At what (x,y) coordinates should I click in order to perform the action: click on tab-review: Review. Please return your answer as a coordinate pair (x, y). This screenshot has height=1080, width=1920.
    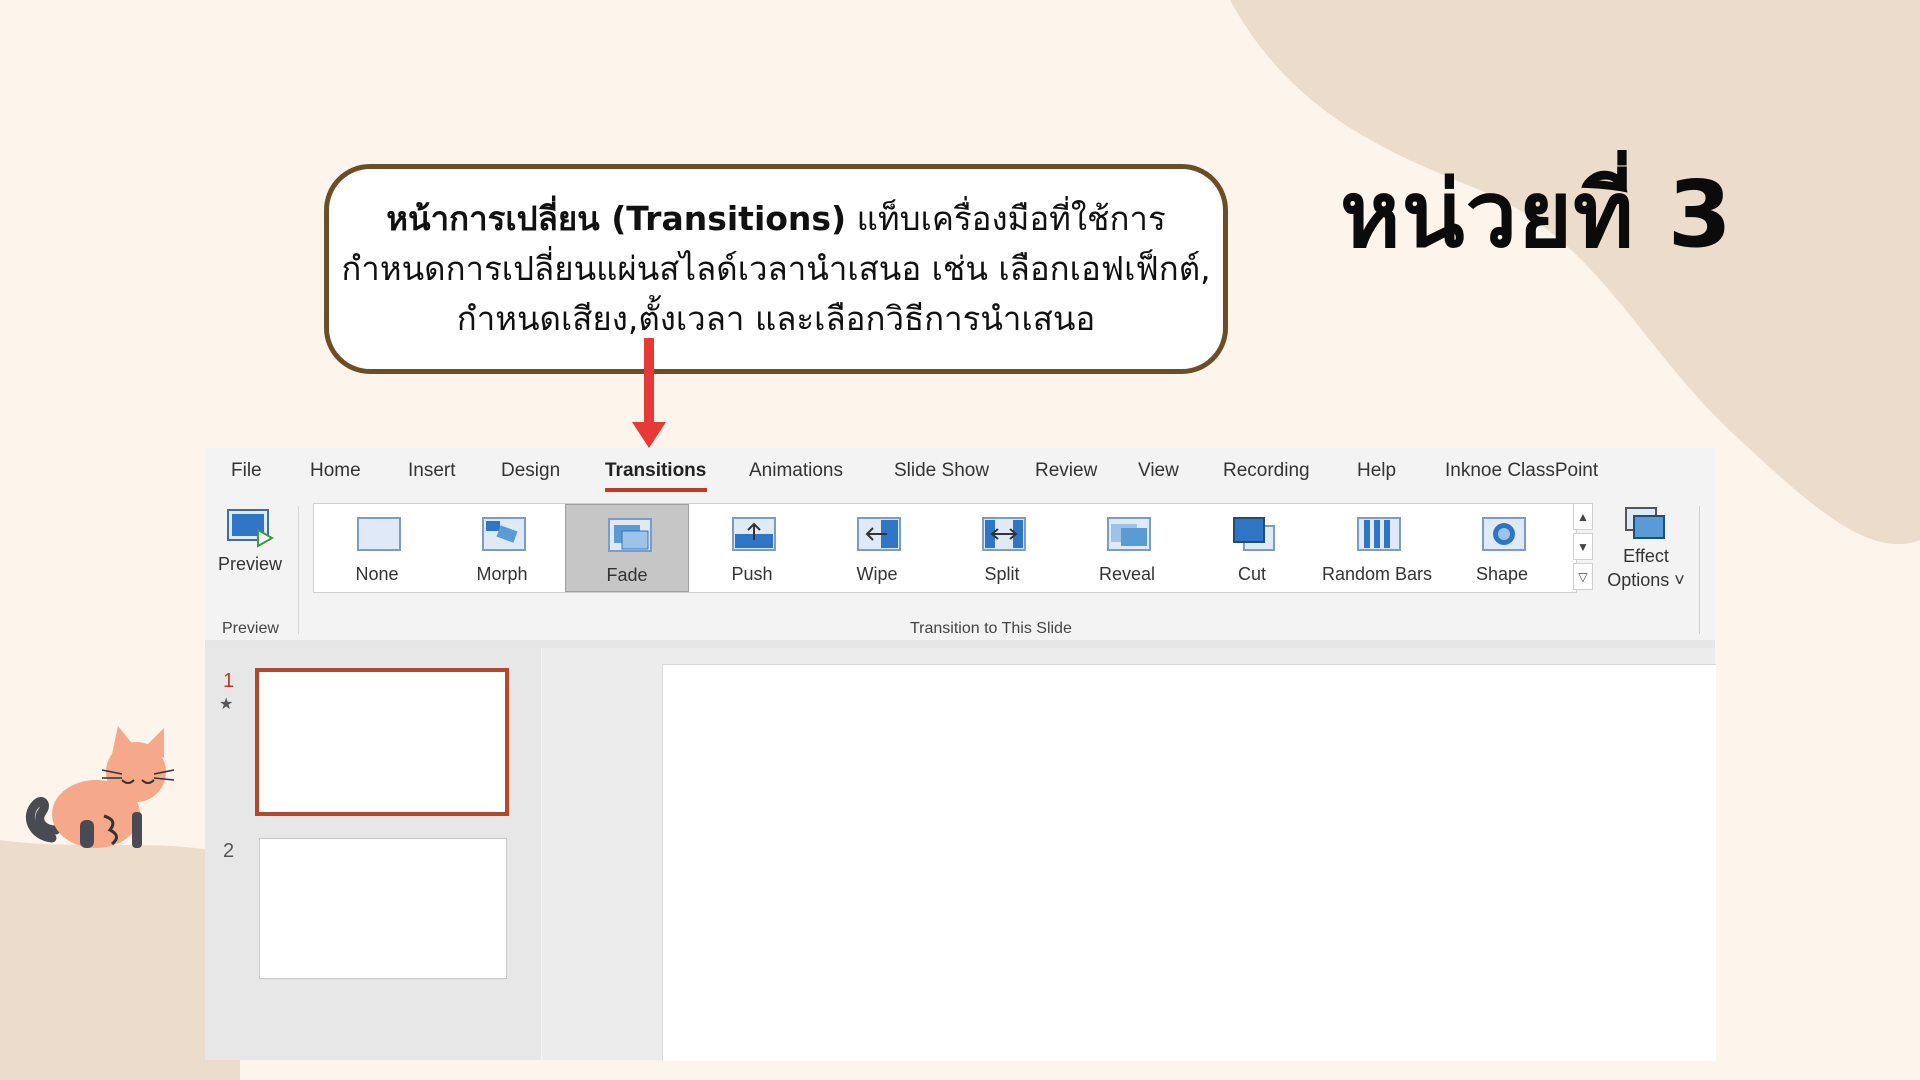
    Looking at the image, I should click on (1066, 471).